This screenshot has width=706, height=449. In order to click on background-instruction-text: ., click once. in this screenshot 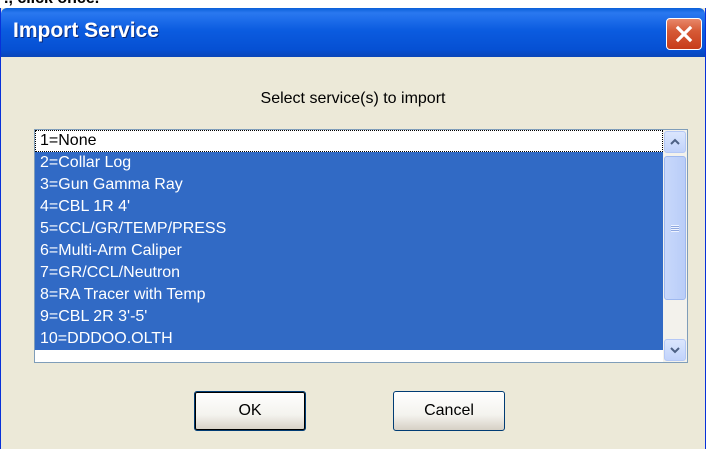, I will do `click(49, 4)`.